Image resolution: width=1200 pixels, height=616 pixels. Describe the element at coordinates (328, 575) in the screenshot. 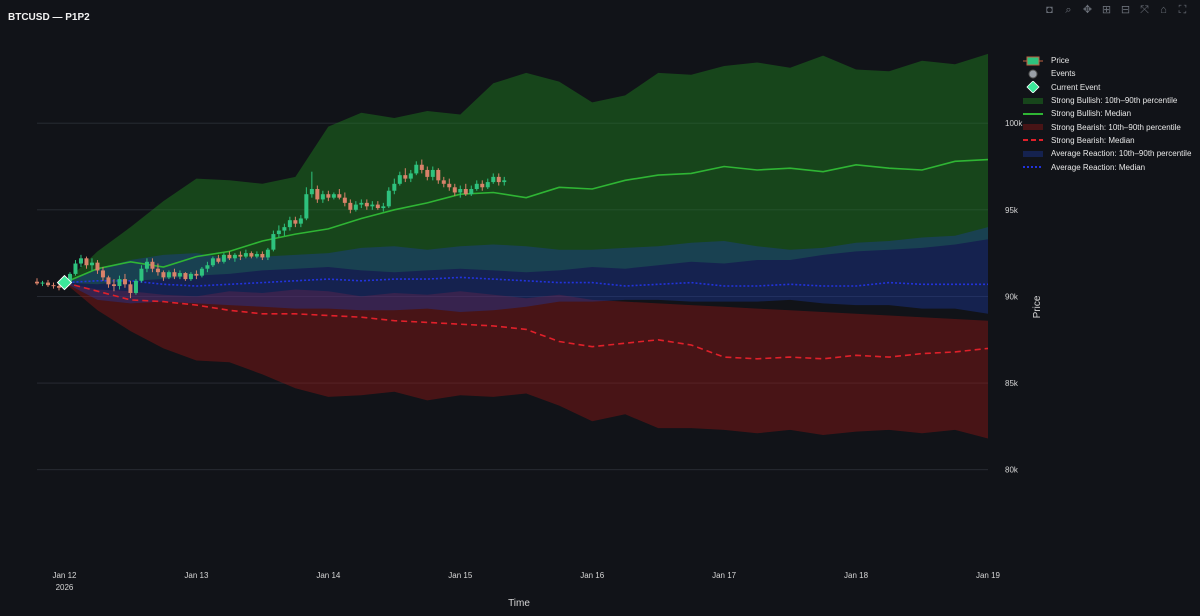

I see `x-tick-label: Jan 14` at that location.